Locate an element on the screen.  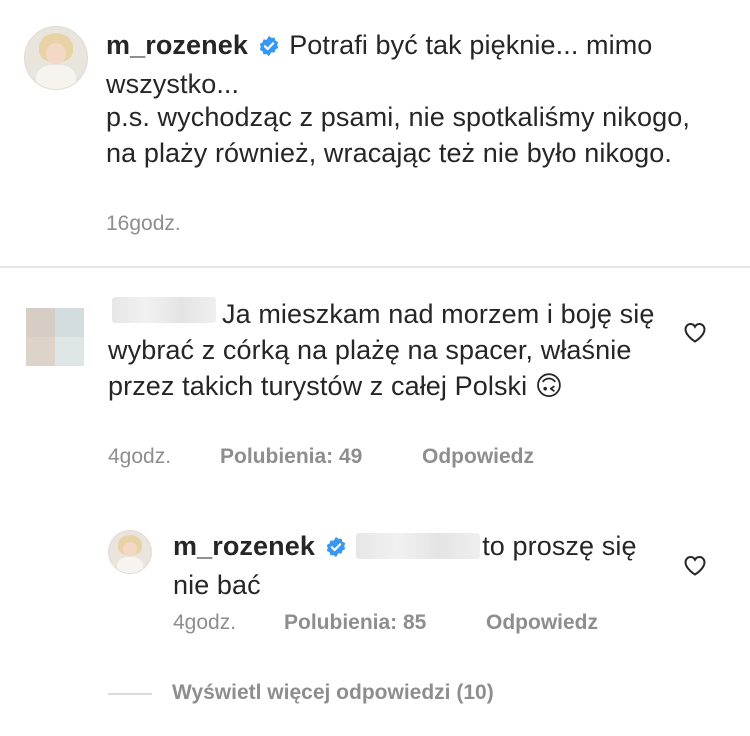
reply-header: m_rozenek to proszę się nie bać is located at coordinates (423, 565).